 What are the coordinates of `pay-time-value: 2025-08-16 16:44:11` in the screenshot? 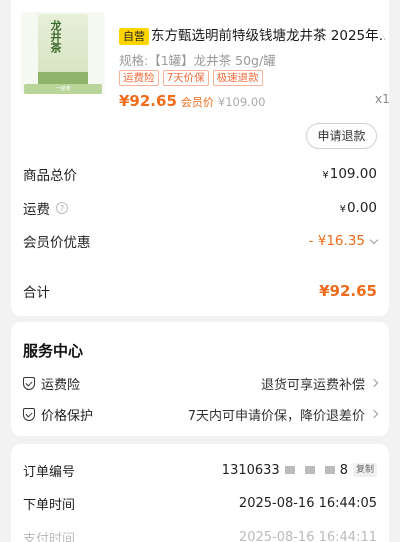 It's located at (307, 535).